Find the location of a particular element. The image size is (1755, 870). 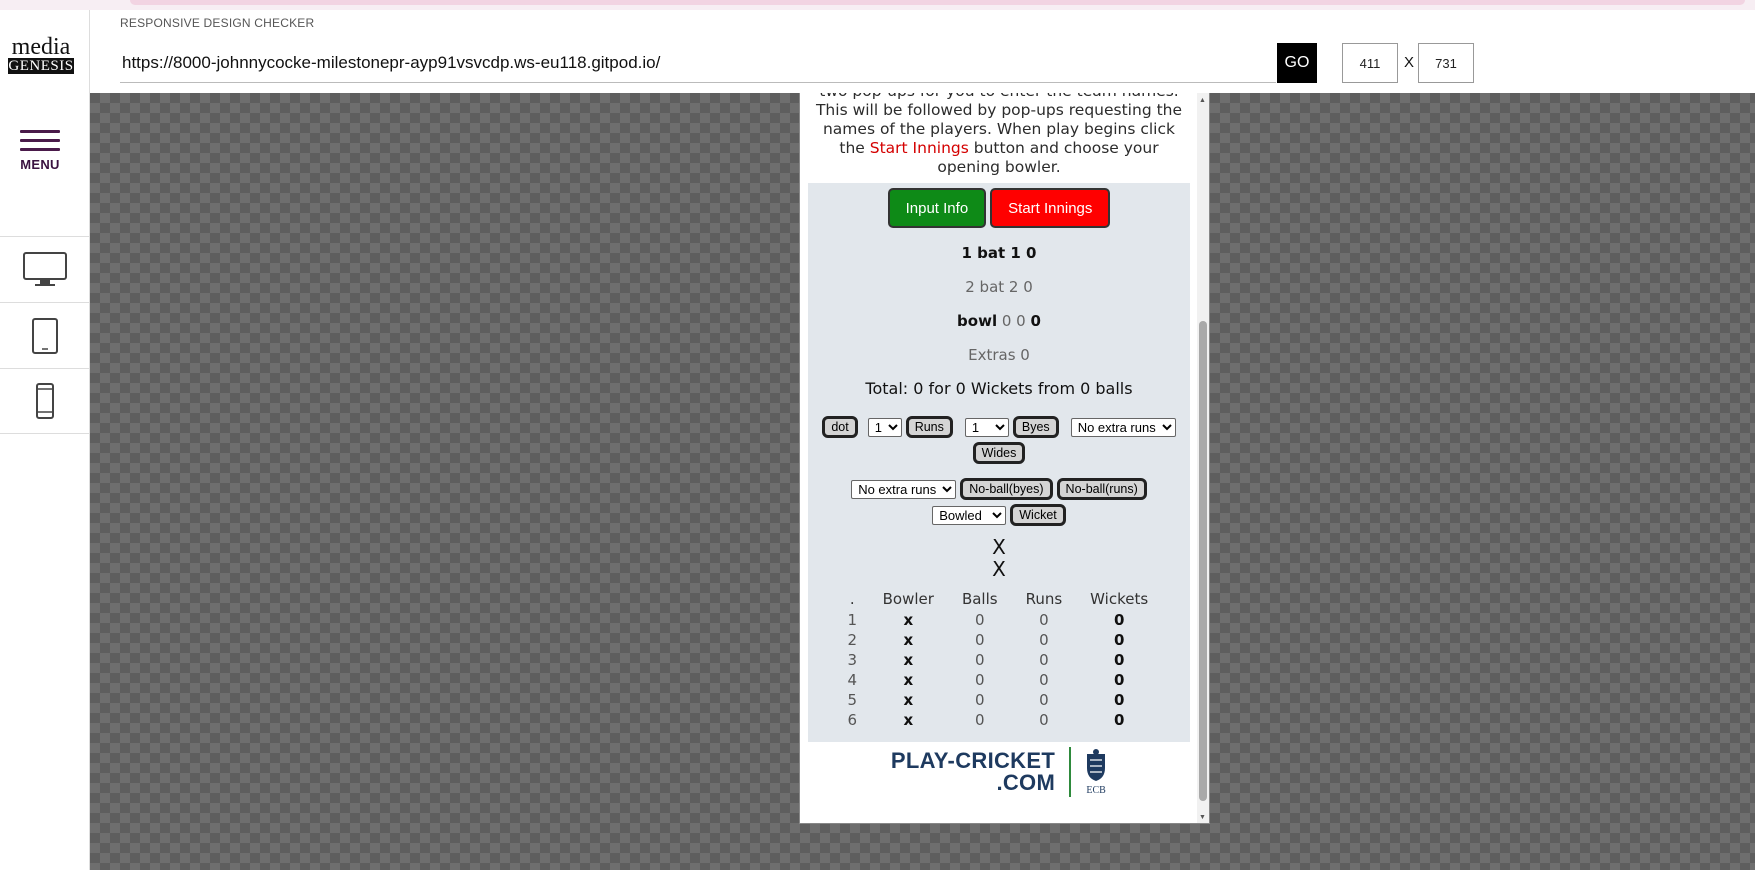

extras-line: Extras 0 is located at coordinates (999, 355).